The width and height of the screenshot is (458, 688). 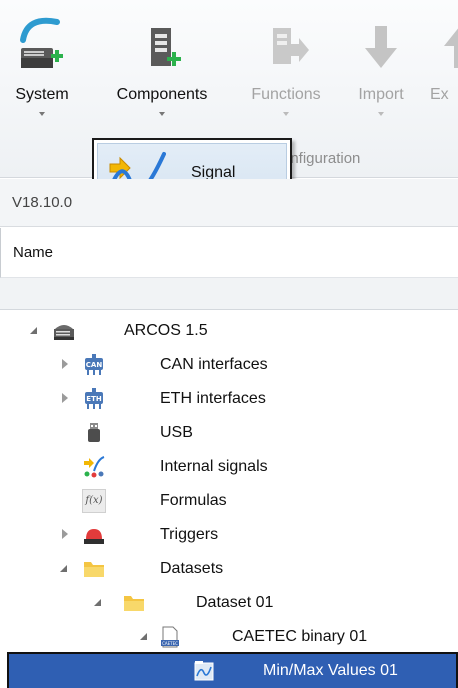 I want to click on tree-row-label: Datasets, so click(x=192, y=568).